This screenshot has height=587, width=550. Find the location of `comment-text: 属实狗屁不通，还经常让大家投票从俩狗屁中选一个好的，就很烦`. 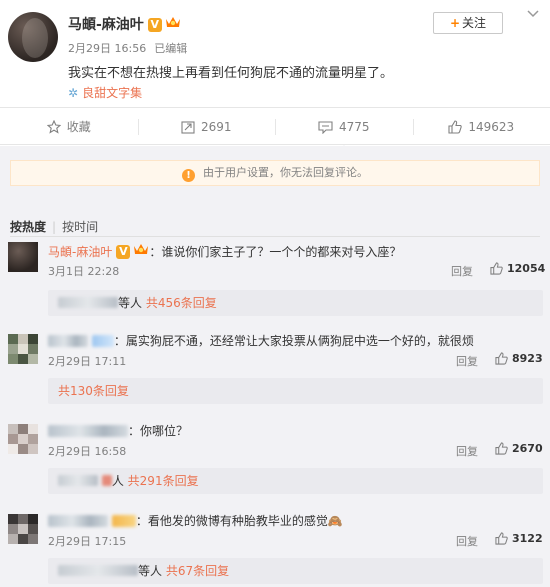

comment-text: 属实狗屁不通，还经常让大家投票从俩狗屁中选一个好的，就很烦 is located at coordinates (299, 341).